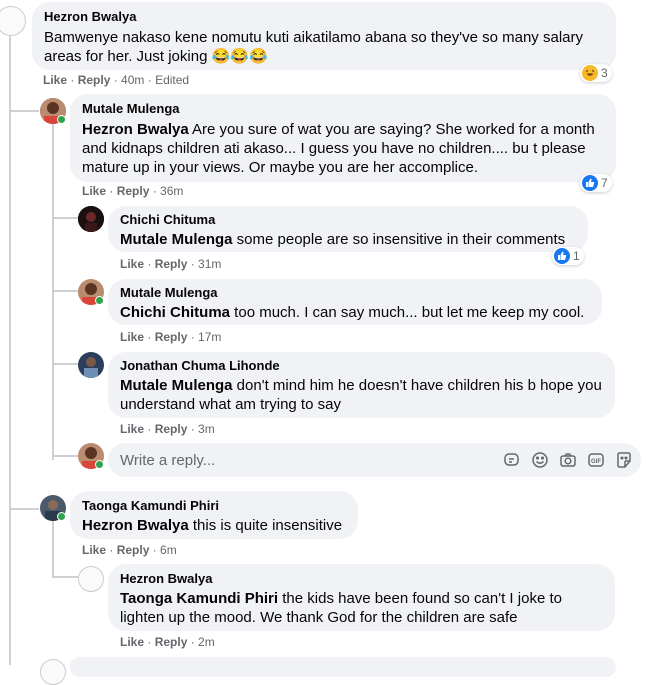 Image resolution: width=647 pixels, height=685 pixels. I want to click on sticker-comment-icon, so click(512, 460).